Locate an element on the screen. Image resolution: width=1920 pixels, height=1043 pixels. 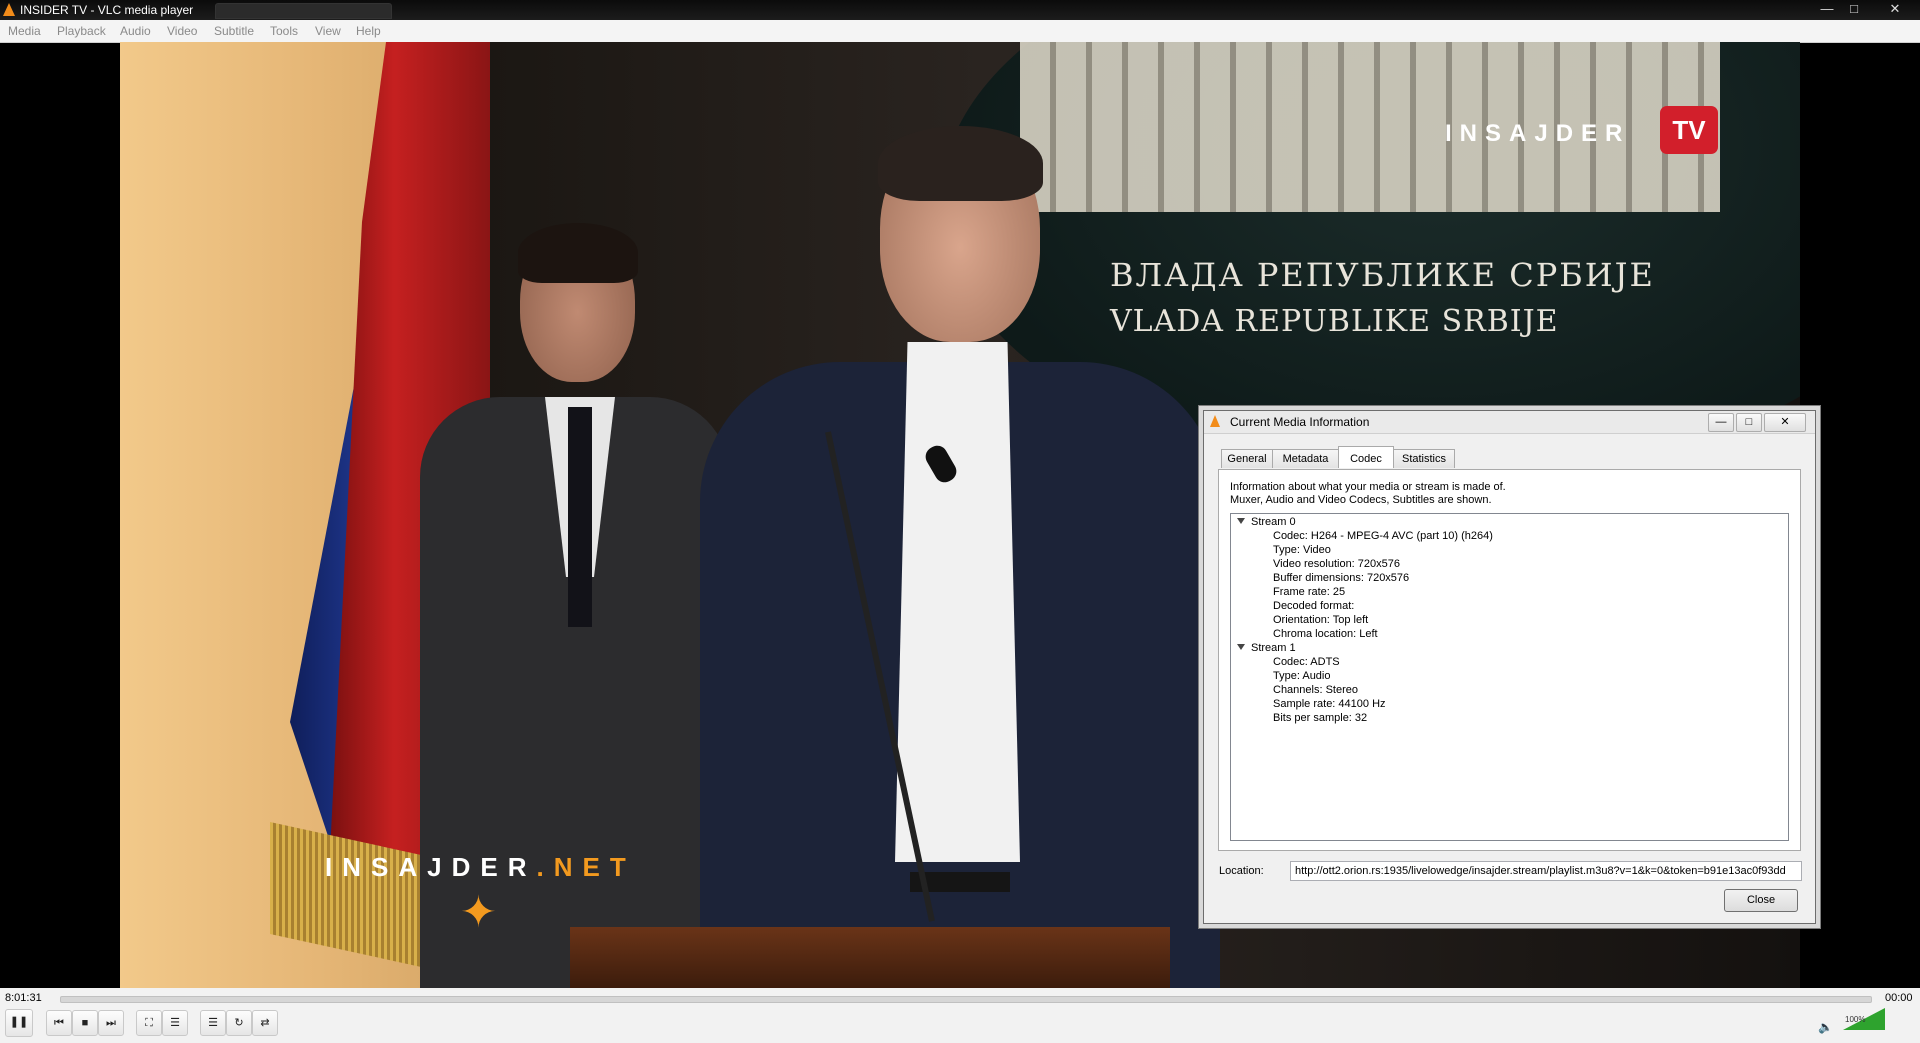
tab-metadata: Metadata is located at coordinates (1305, 458).